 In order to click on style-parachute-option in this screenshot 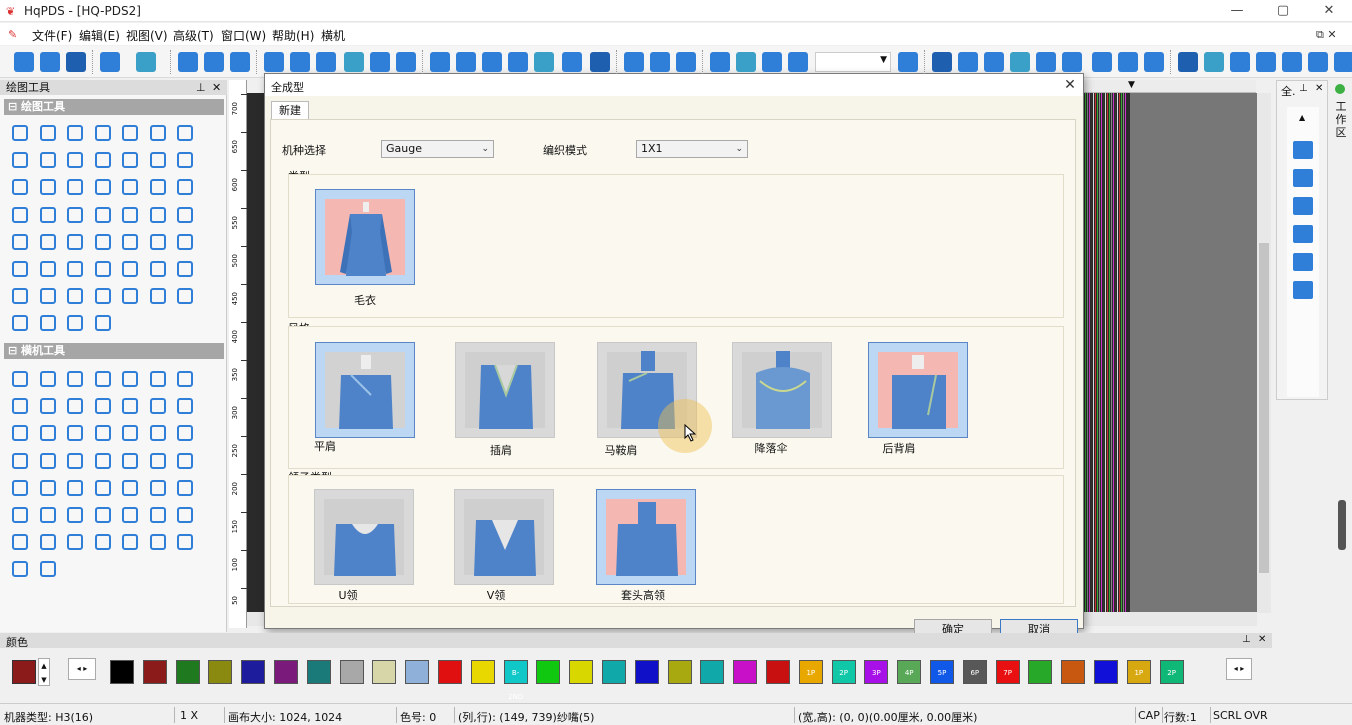, I will do `click(782, 390)`.